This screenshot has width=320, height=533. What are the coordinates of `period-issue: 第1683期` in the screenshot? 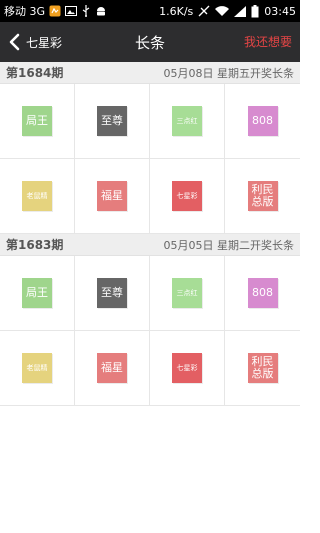 It's located at (35, 245).